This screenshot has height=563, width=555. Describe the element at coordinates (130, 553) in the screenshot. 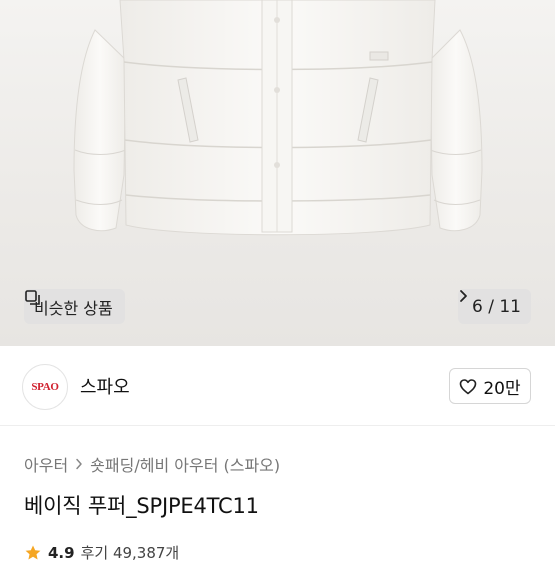

I see `review-count: 후기 49,387개` at that location.